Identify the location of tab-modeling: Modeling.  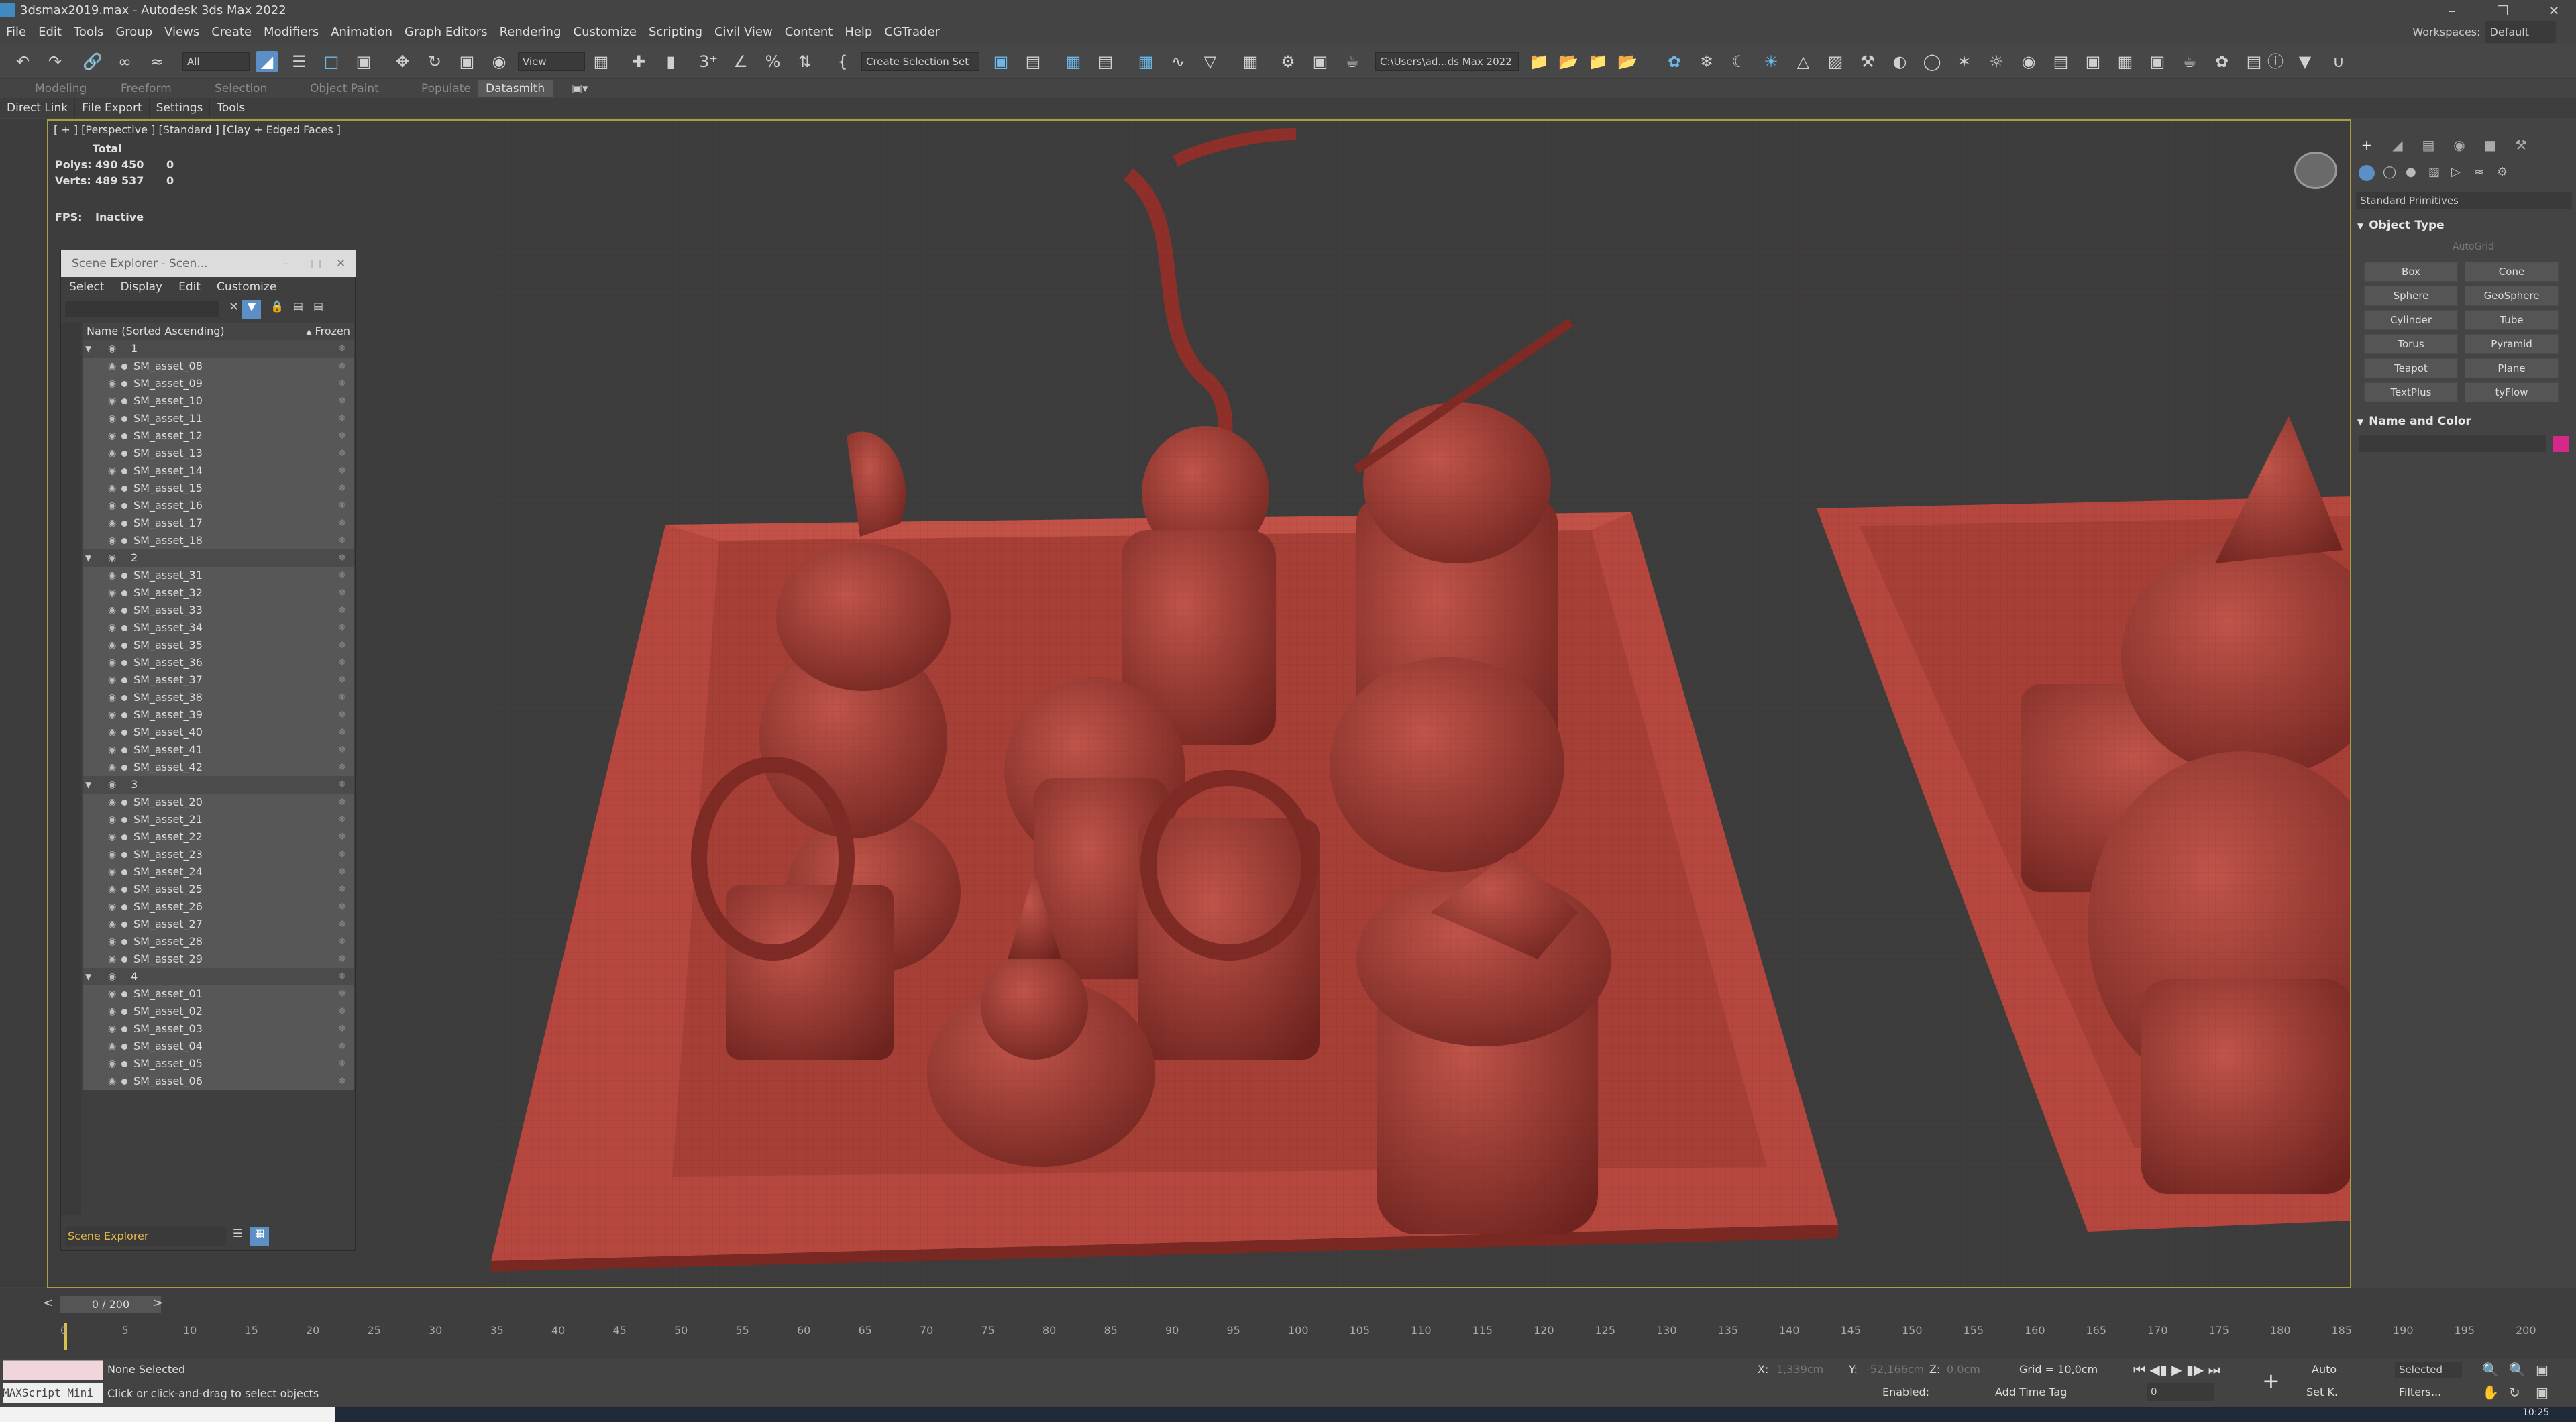
(61, 89).